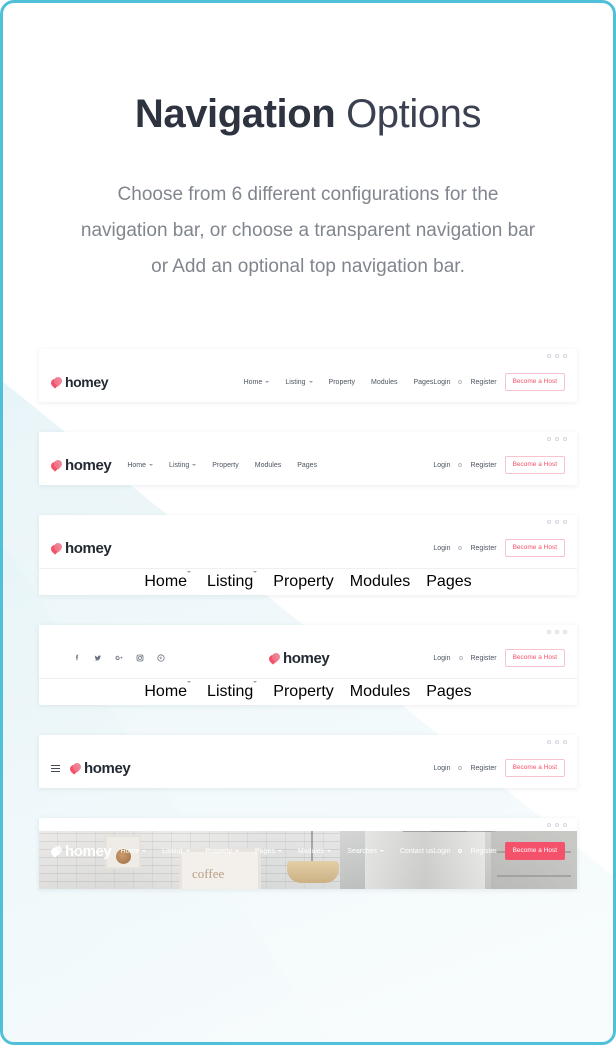  I want to click on menu-item-contact-us: Contact us, so click(416, 851).